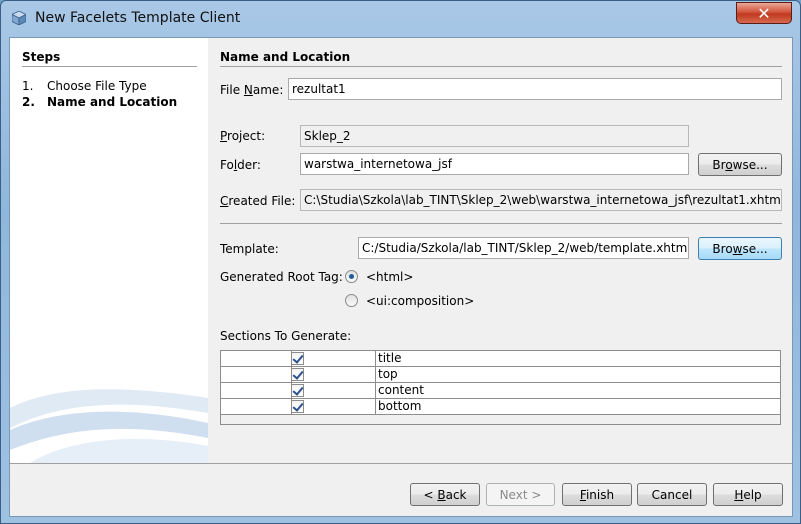 The image size is (801, 524). Describe the element at coordinates (494, 136) in the screenshot. I see `project-field: Sklep_2` at that location.